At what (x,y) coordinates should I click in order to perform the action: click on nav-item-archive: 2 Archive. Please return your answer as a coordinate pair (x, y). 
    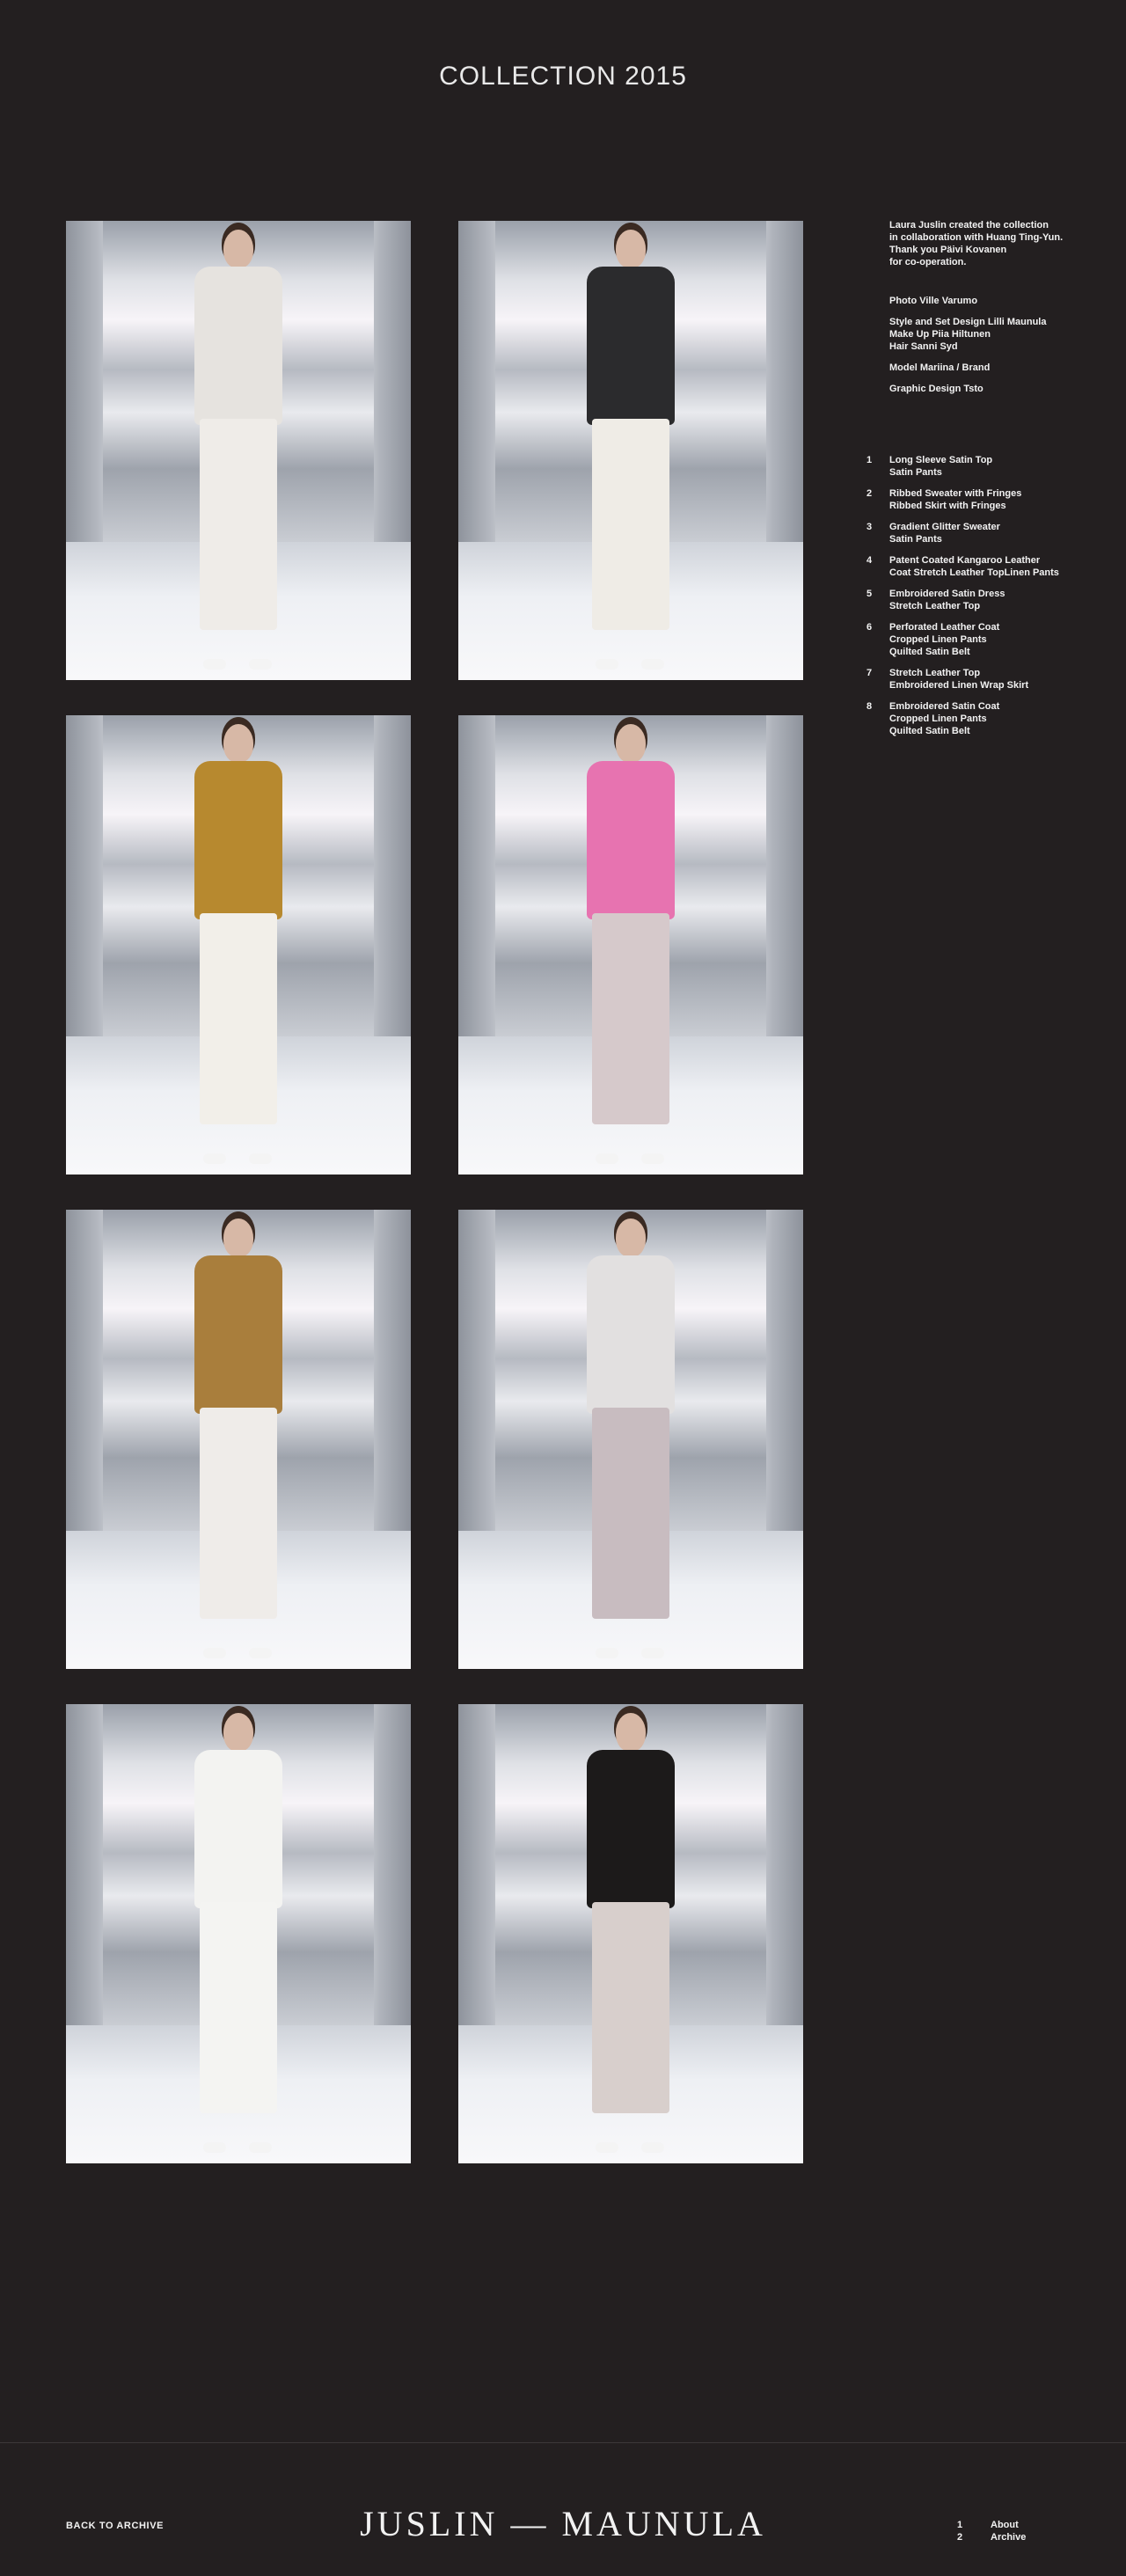
    Looking at the image, I should click on (991, 2537).